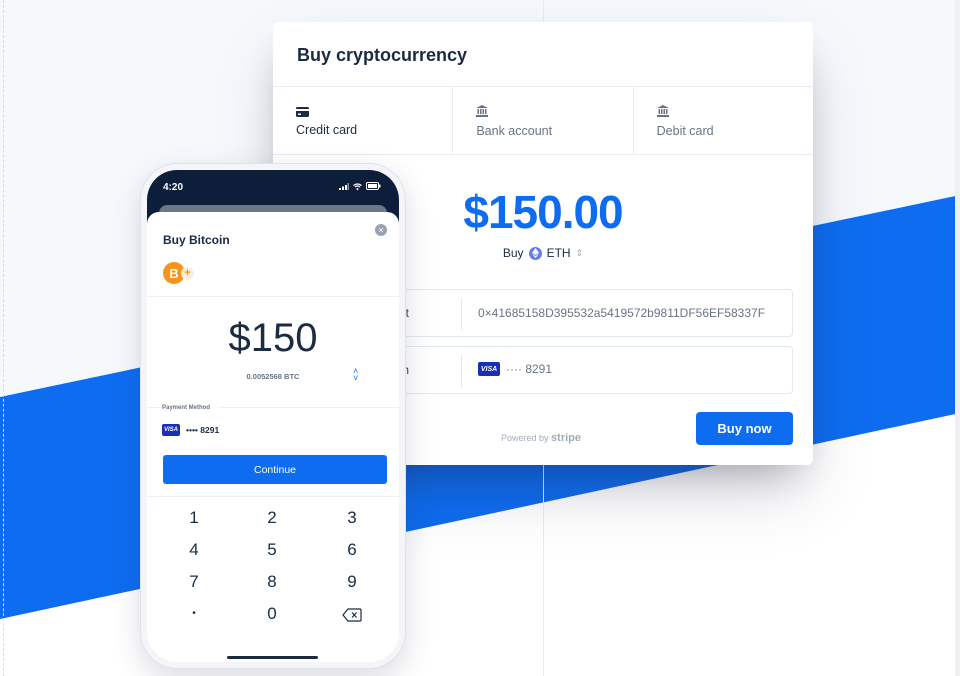  I want to click on key-0: 0, so click(272, 614).